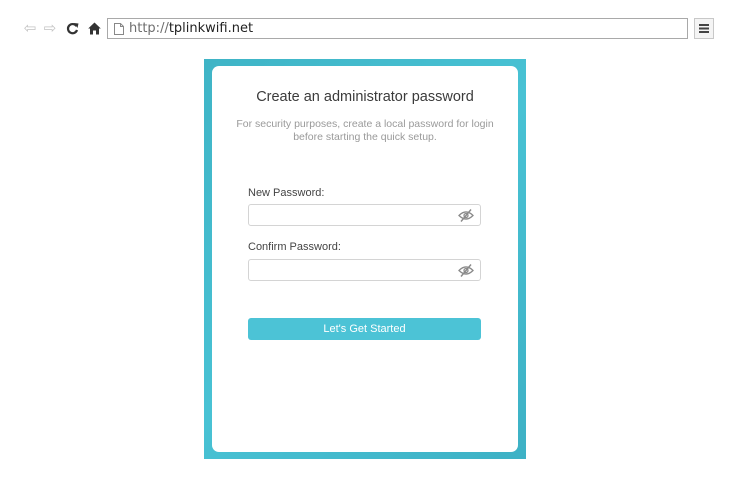  I want to click on new-password-field, so click(364, 215).